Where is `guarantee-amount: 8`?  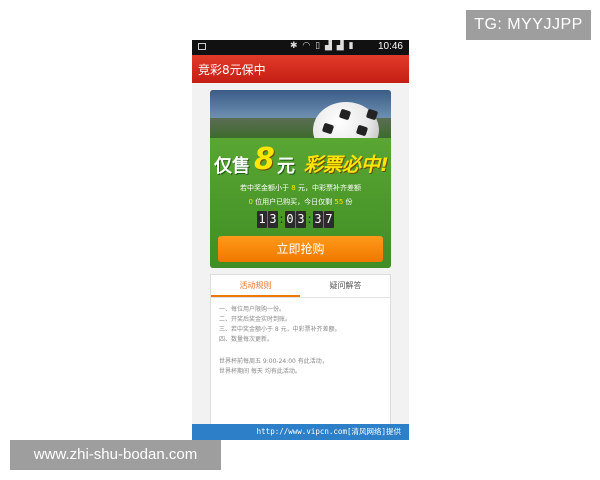 guarantee-amount: 8 is located at coordinates (293, 188).